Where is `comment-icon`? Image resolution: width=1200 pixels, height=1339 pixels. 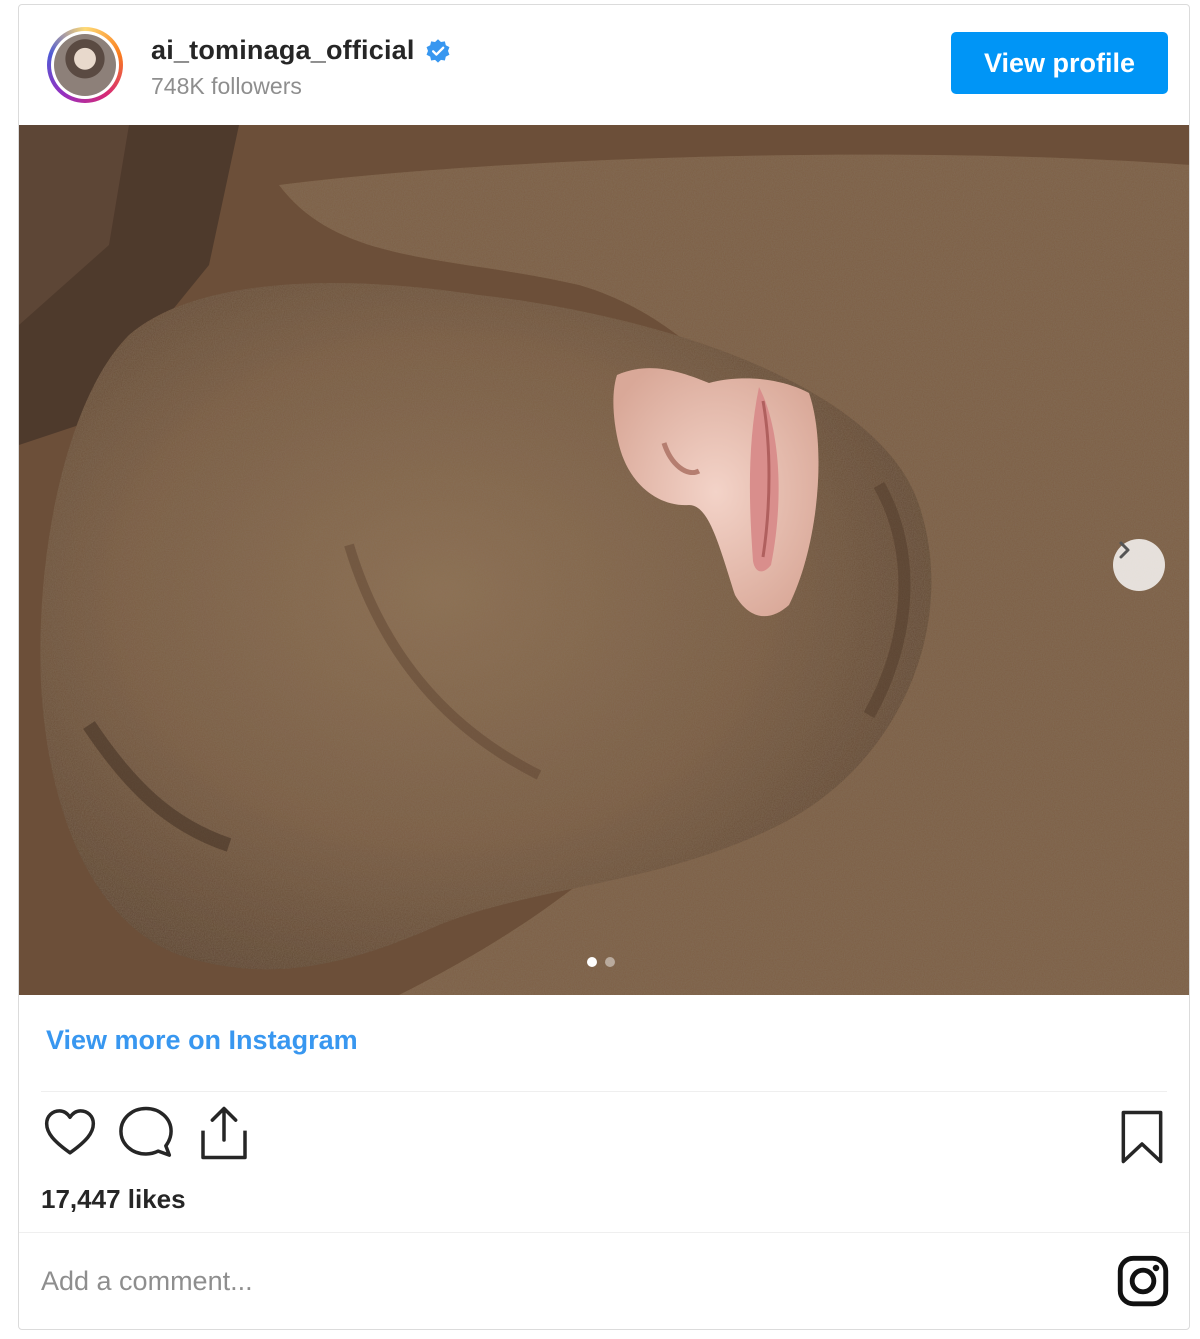
comment-icon is located at coordinates (146, 1133).